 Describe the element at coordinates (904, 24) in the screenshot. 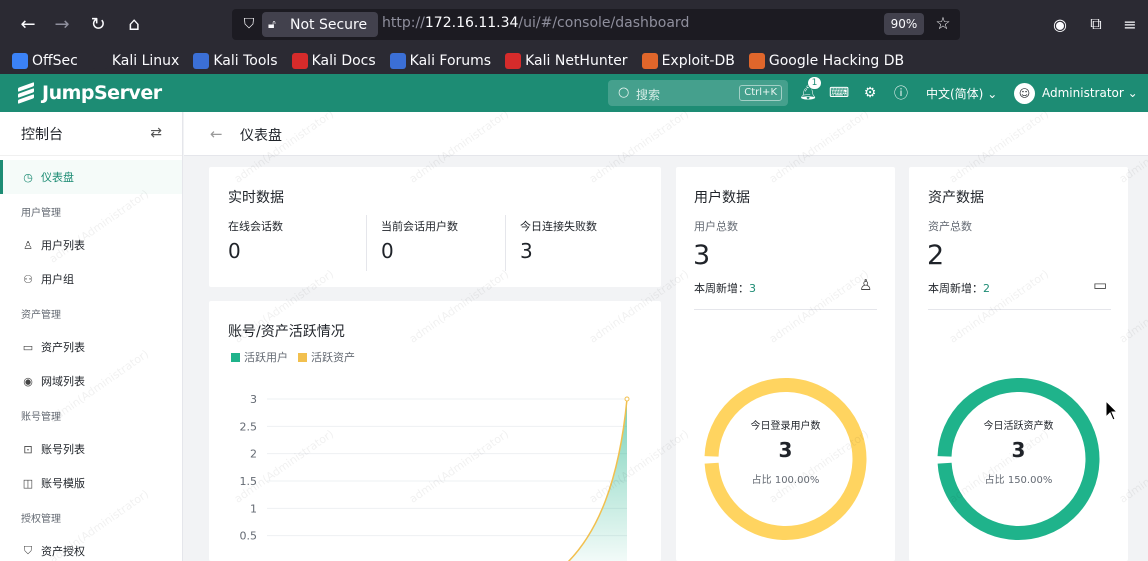

I see `zoom-level-button: 90%` at that location.